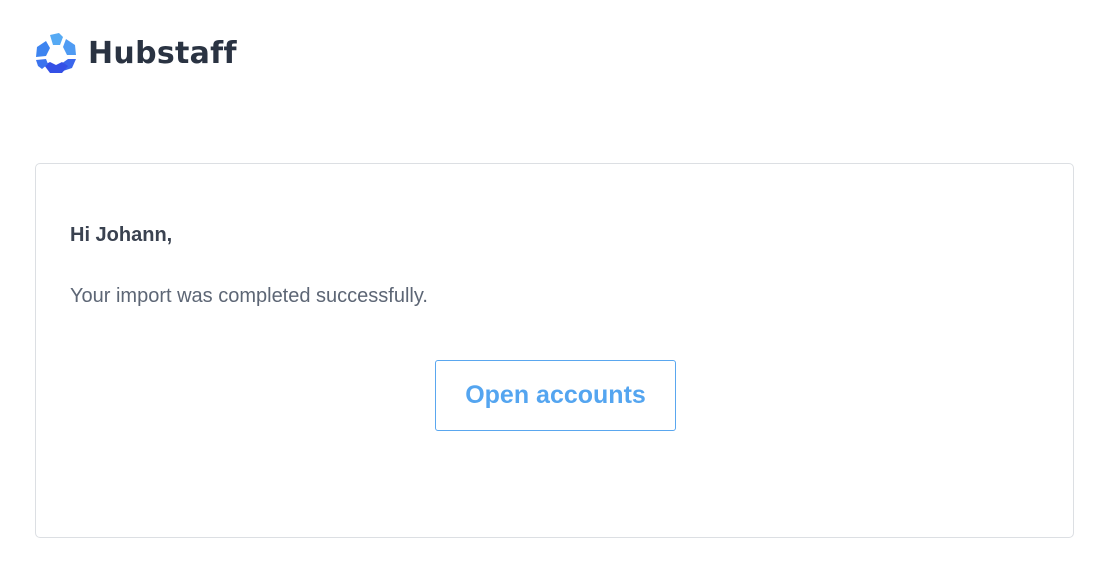  I want to click on greeting-text: Hi Johann,, so click(121, 235).